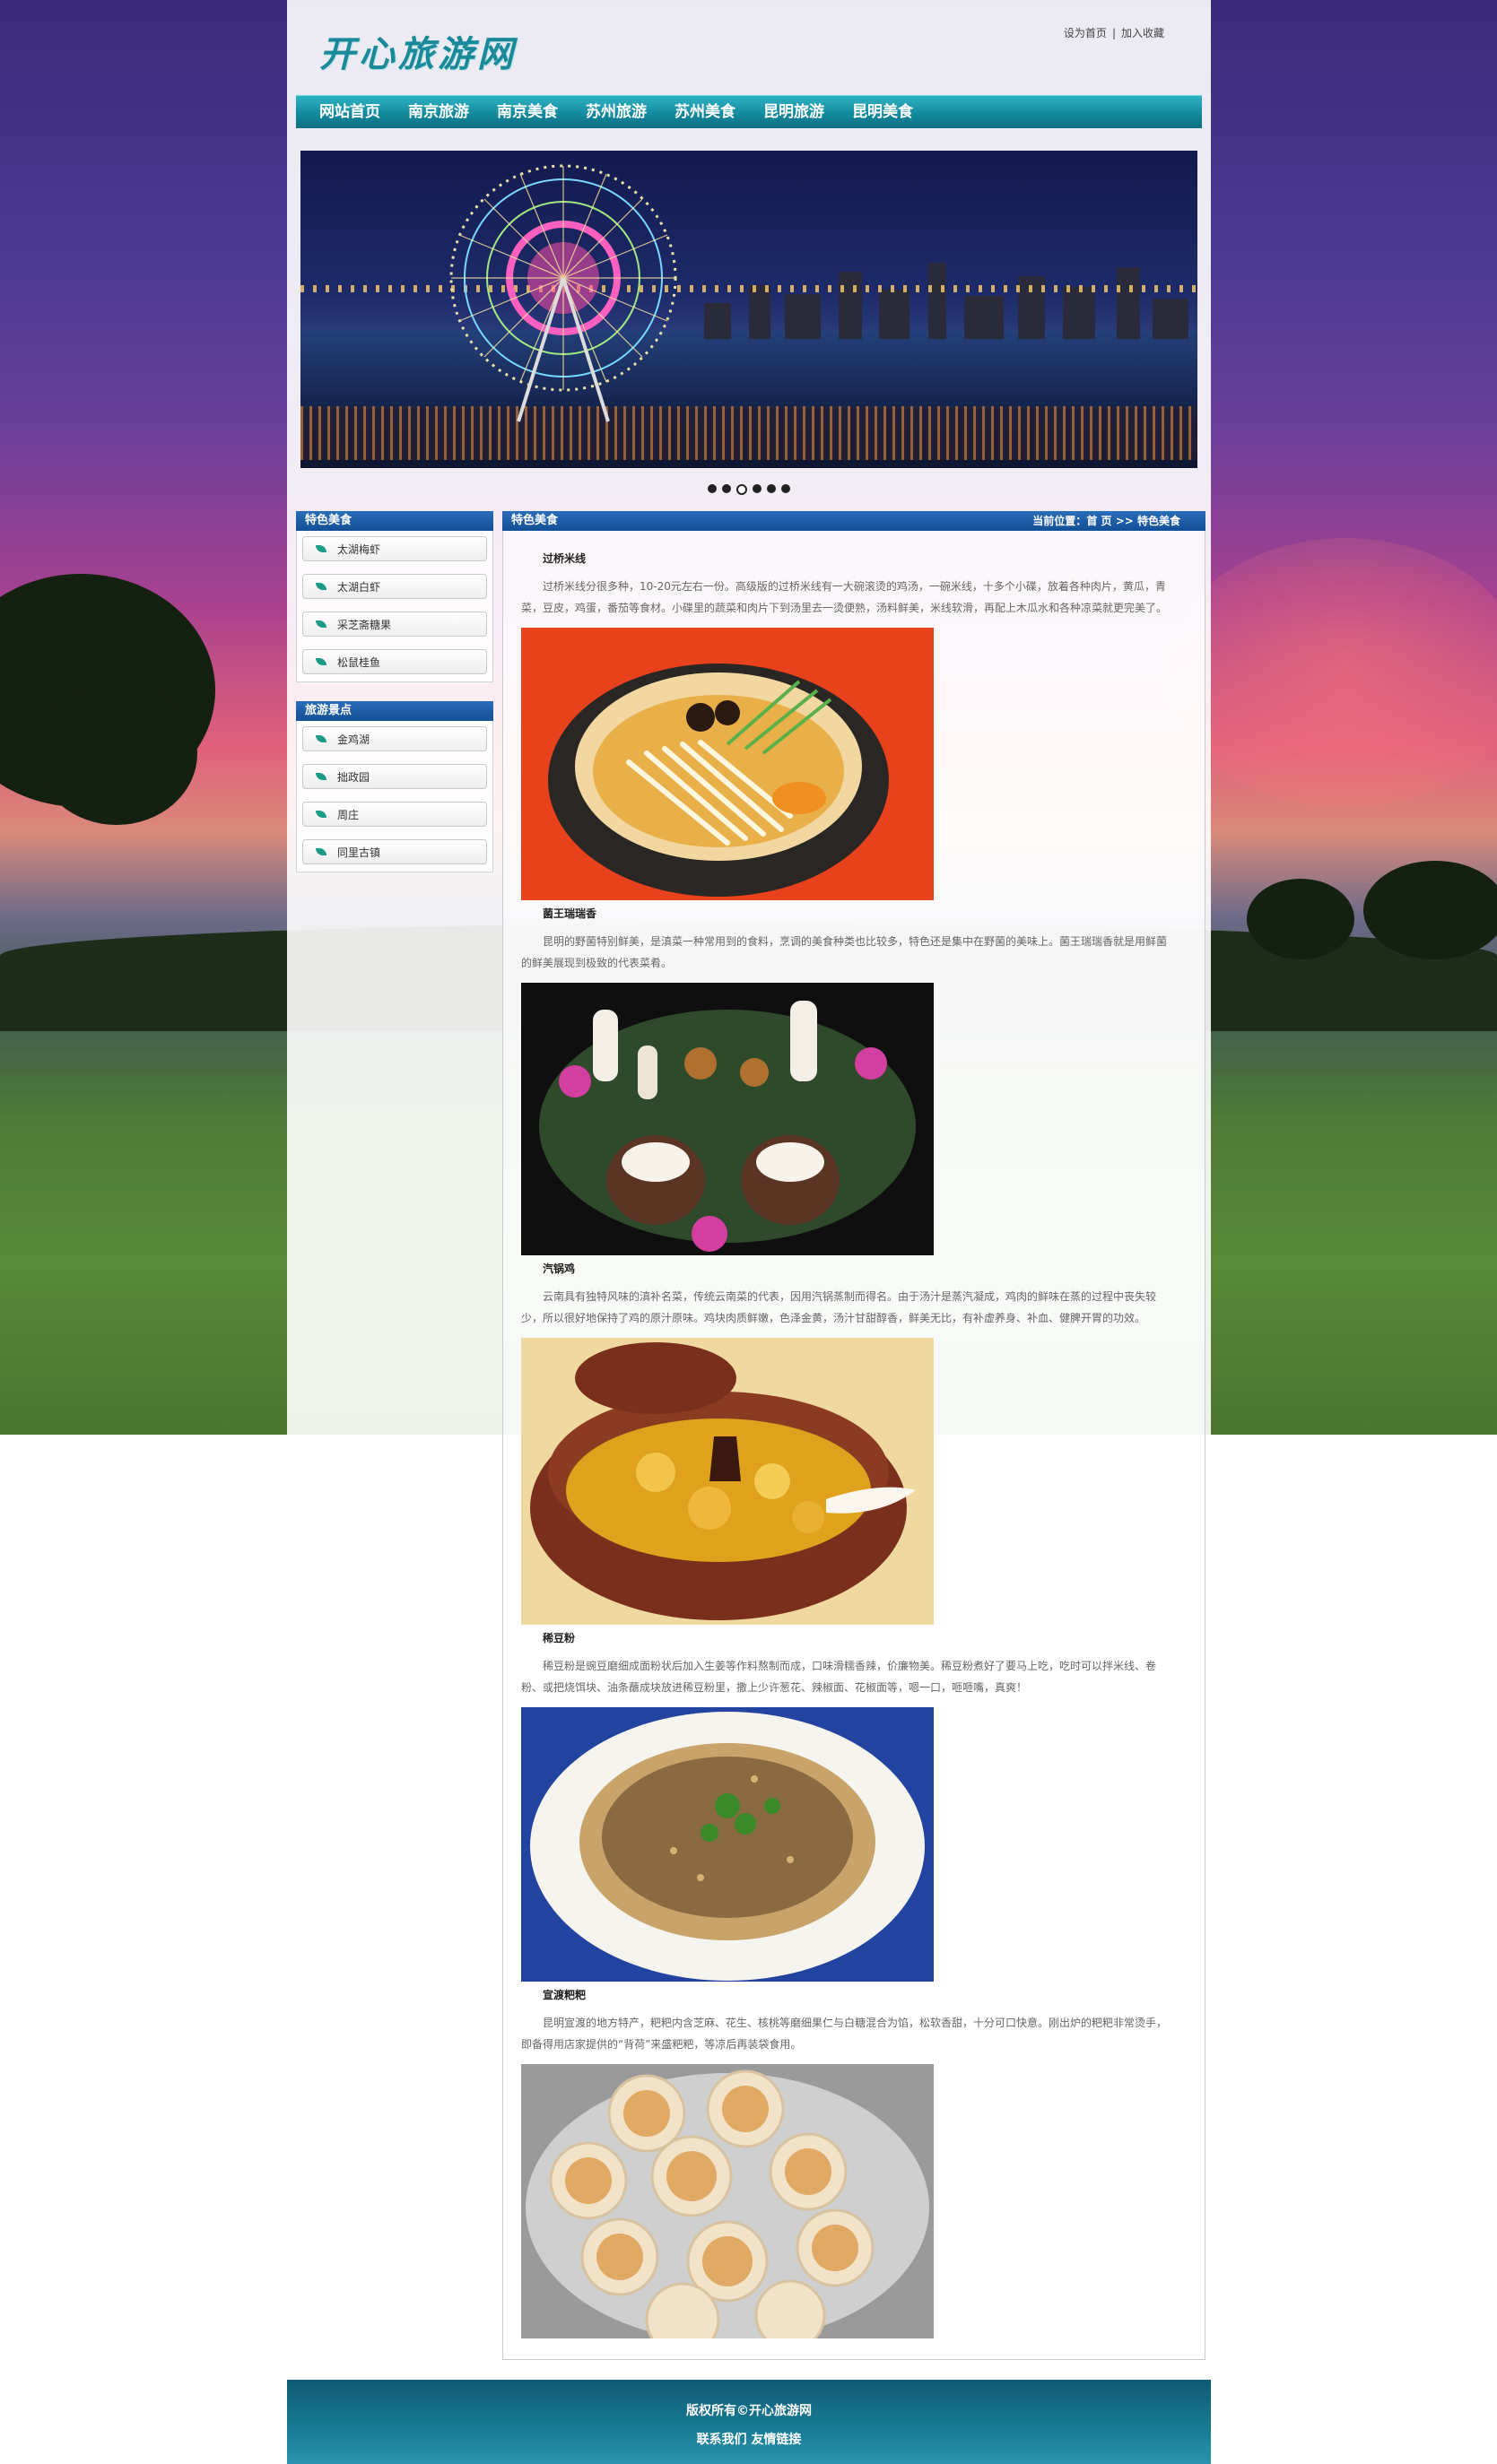  What do you see at coordinates (1099, 521) in the screenshot?
I see `breadcrumb-home: 首 页` at bounding box center [1099, 521].